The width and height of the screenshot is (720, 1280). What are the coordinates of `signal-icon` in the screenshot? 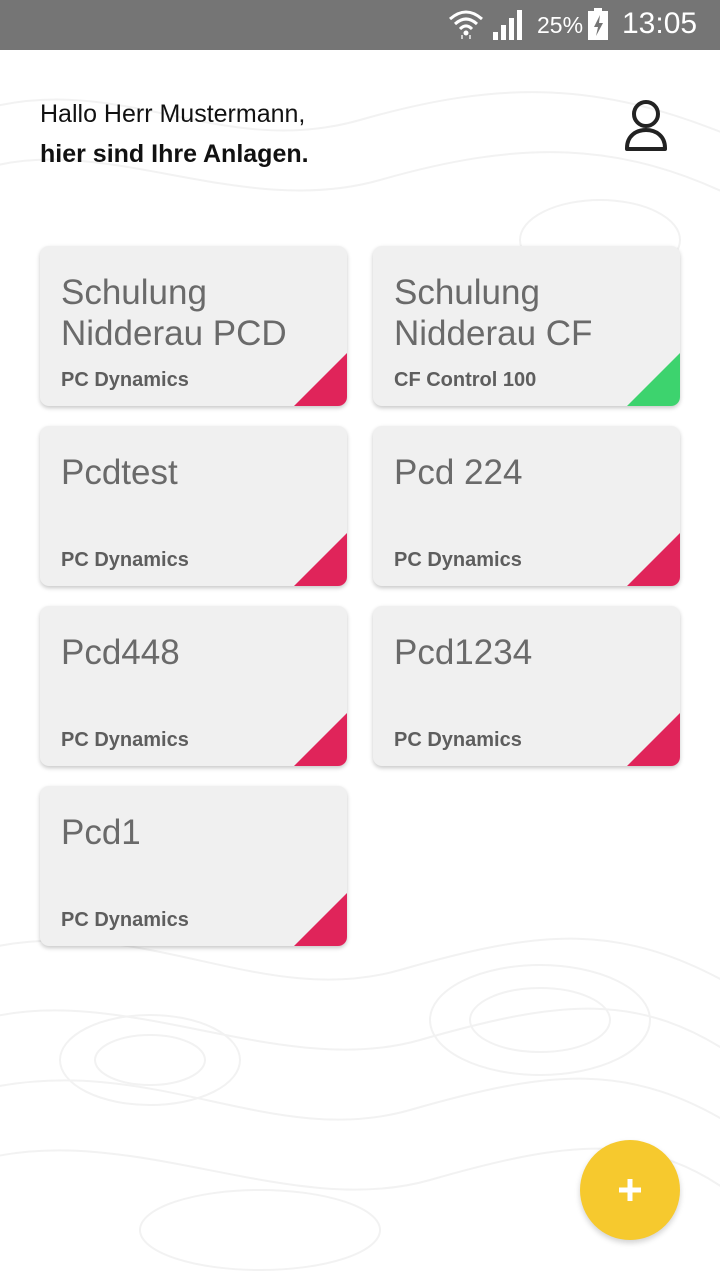 It's located at (509, 26).